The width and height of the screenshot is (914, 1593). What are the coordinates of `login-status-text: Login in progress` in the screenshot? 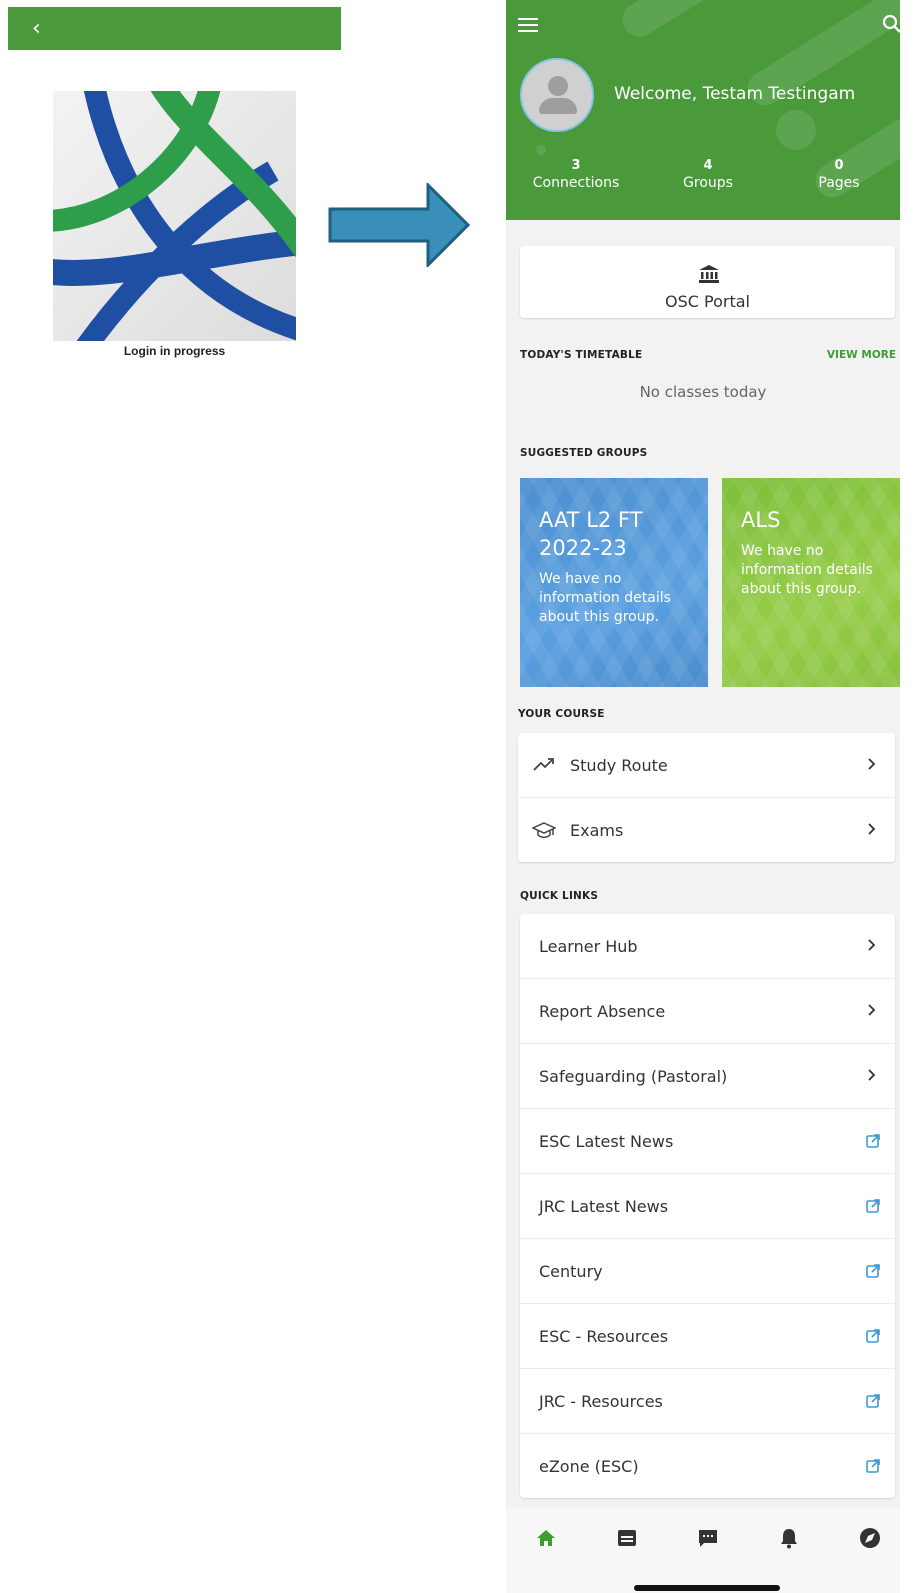 It's located at (174, 351).